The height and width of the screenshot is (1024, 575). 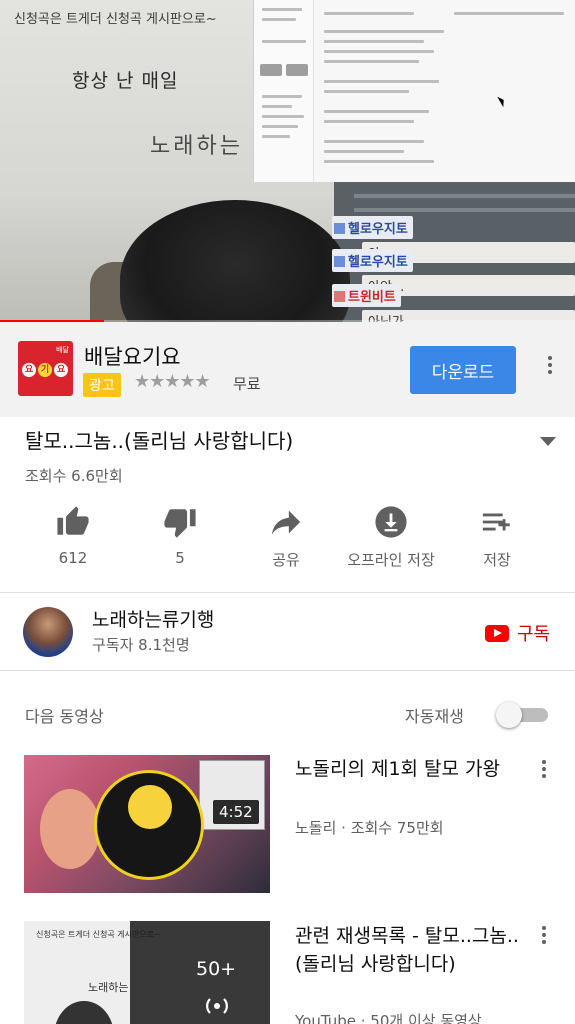 What do you see at coordinates (102, 385) in the screenshot?
I see `ad-badge: 광고` at bounding box center [102, 385].